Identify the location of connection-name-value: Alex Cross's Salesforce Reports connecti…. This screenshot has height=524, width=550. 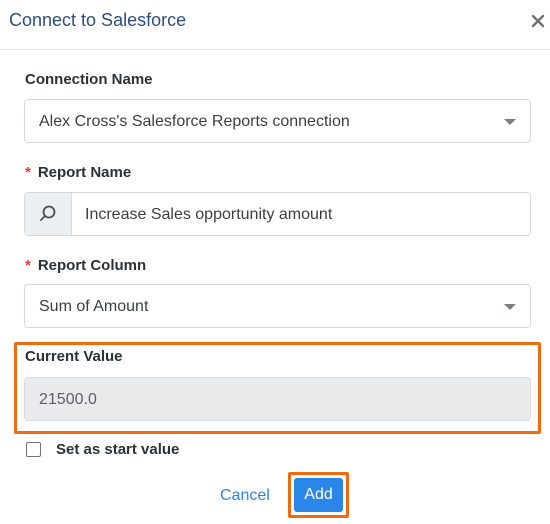
(194, 121).